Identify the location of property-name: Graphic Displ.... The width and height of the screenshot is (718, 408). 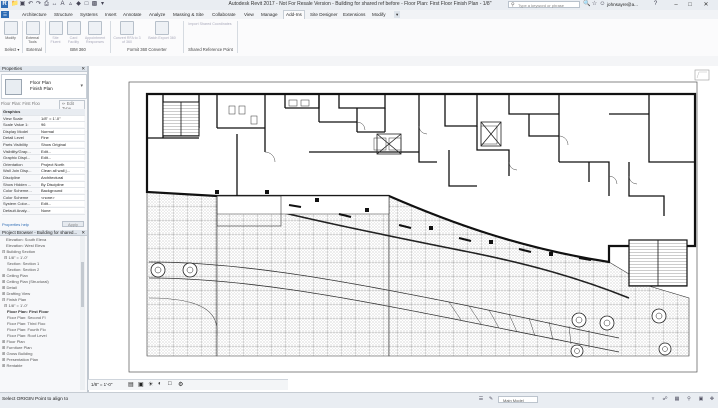
(17, 158).